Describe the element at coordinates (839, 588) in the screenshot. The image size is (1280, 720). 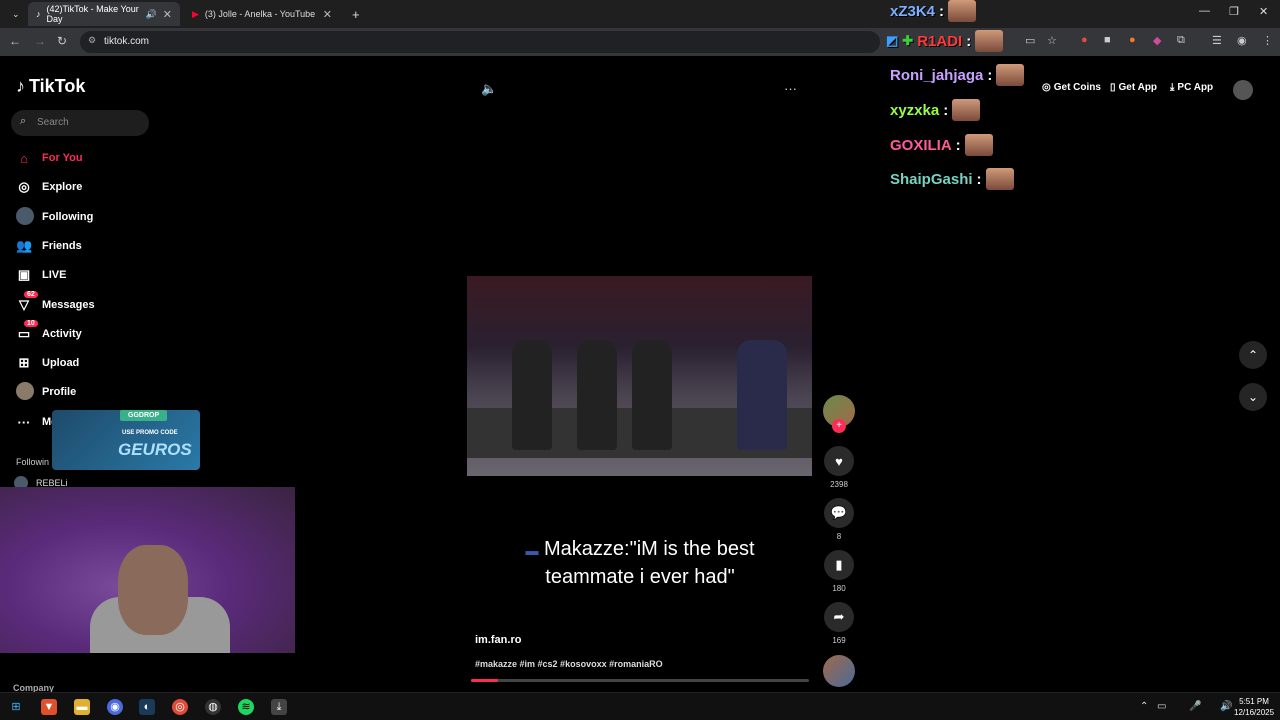
I see `save-count: 180` at that location.